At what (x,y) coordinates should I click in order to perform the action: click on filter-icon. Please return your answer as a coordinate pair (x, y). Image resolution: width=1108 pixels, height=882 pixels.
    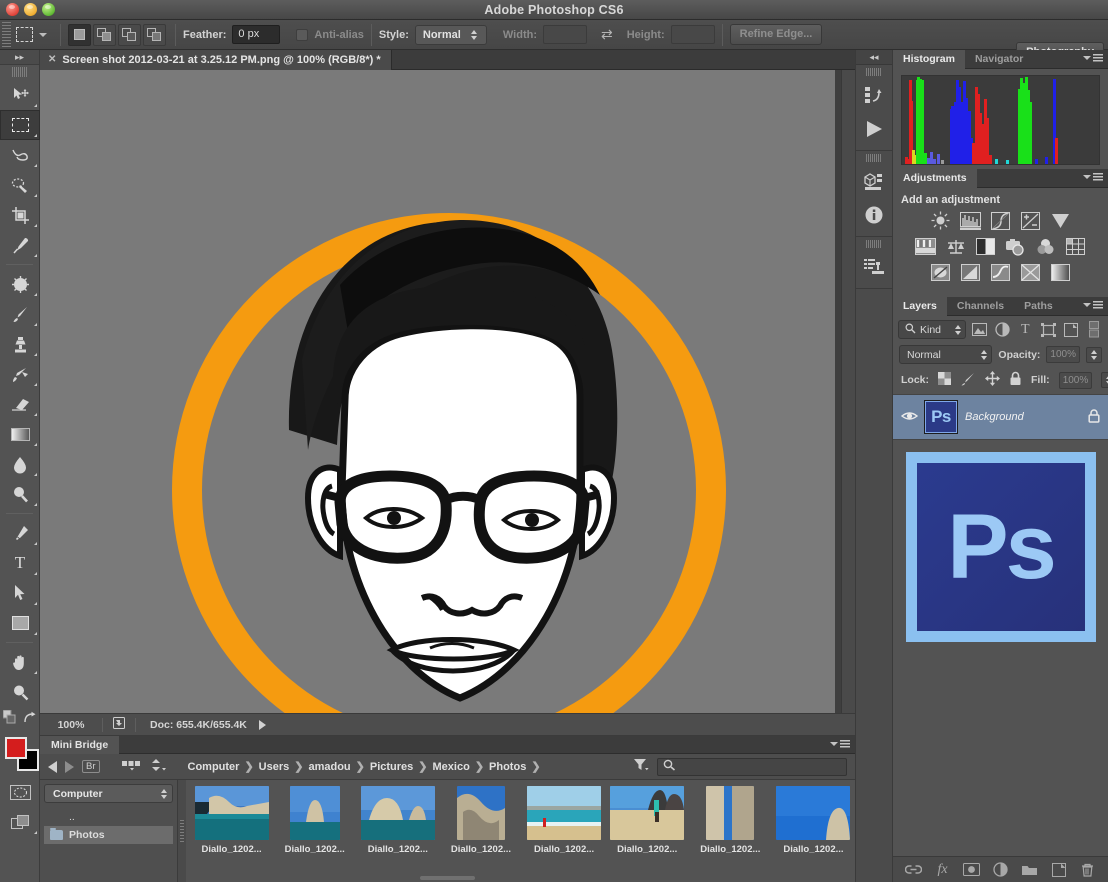
    Looking at the image, I should click on (641, 766).